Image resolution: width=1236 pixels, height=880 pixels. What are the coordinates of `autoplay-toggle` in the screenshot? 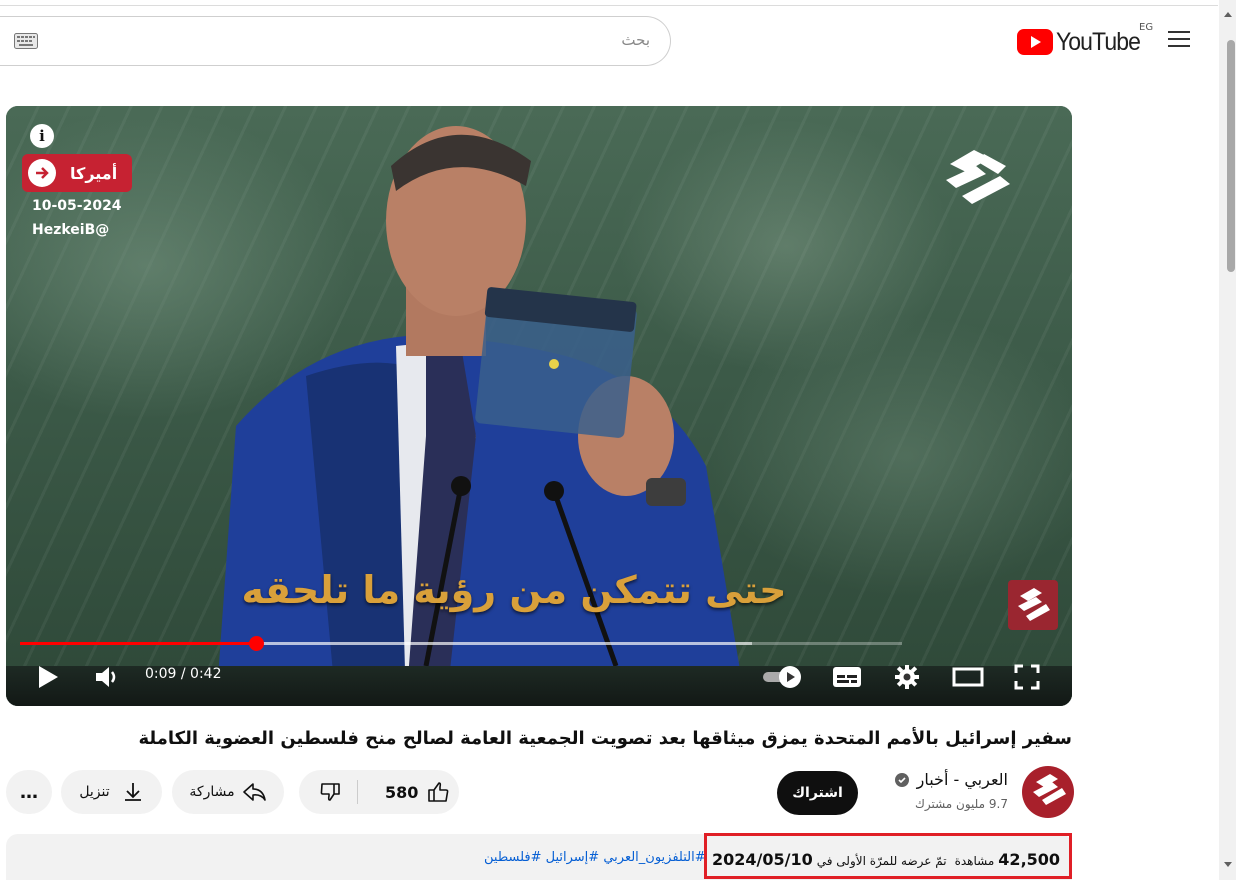 It's located at (783, 677).